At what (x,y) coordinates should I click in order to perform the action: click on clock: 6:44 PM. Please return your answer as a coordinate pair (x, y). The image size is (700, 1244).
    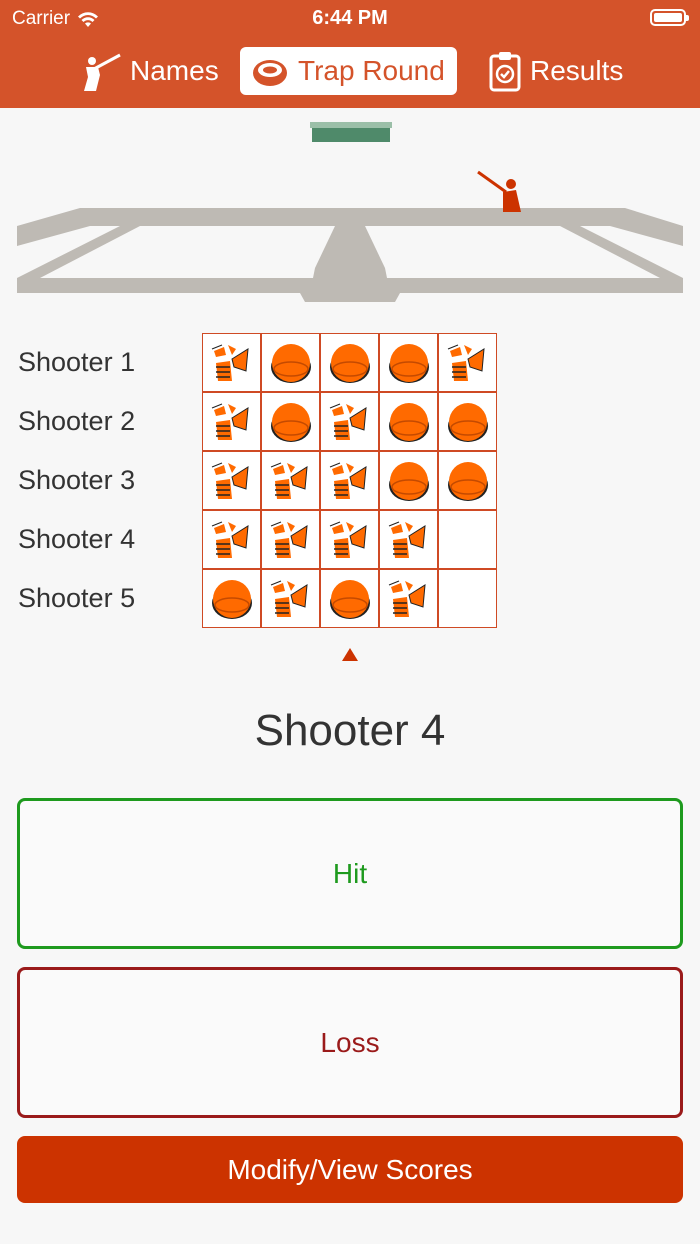
    Looking at the image, I should click on (350, 18).